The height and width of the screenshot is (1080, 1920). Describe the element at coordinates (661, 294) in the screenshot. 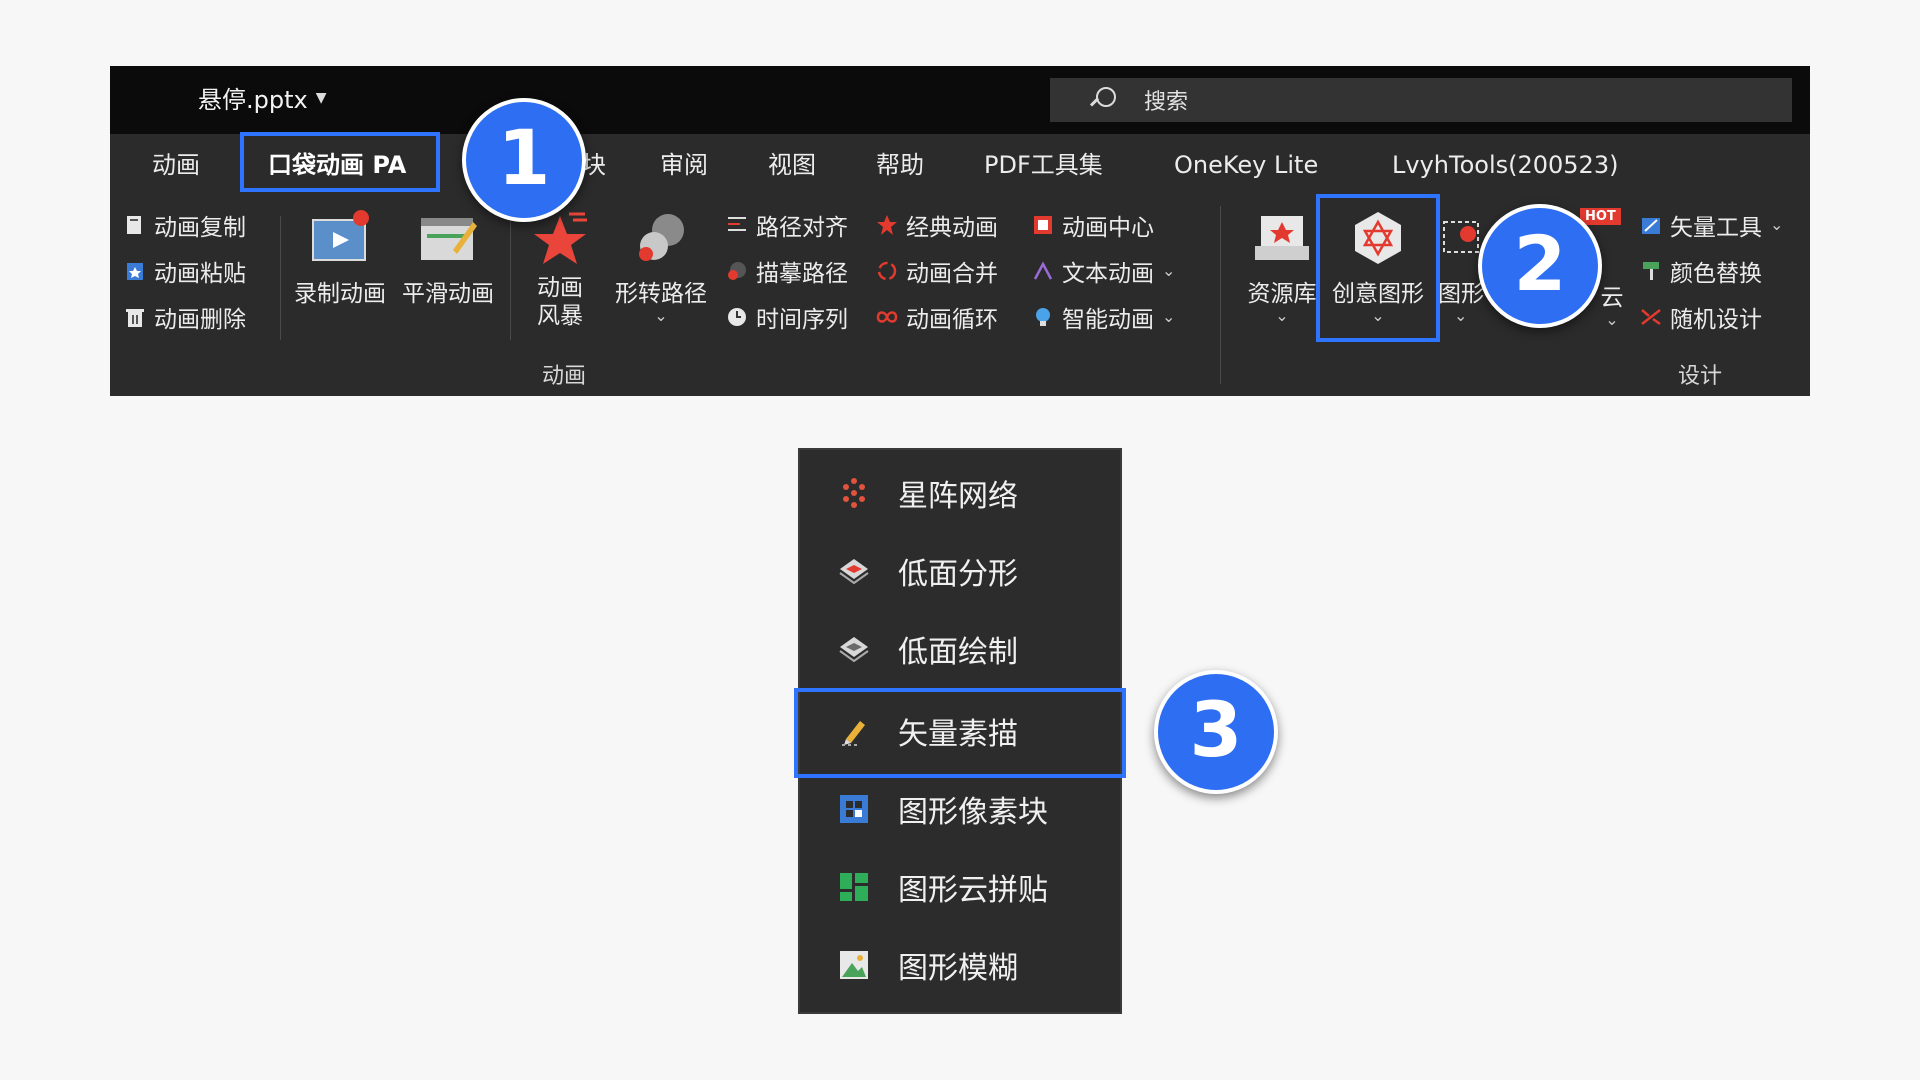

I see `morph-path-label: 形转路径` at that location.